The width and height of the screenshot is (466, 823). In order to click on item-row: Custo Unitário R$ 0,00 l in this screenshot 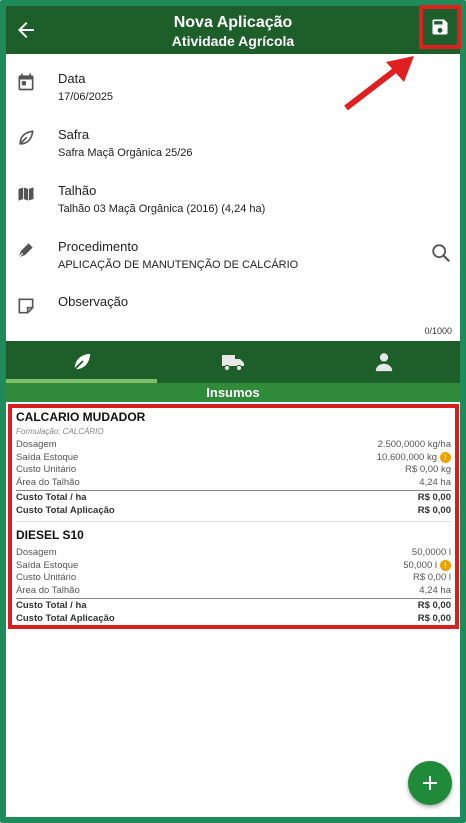, I will do `click(233, 577)`.